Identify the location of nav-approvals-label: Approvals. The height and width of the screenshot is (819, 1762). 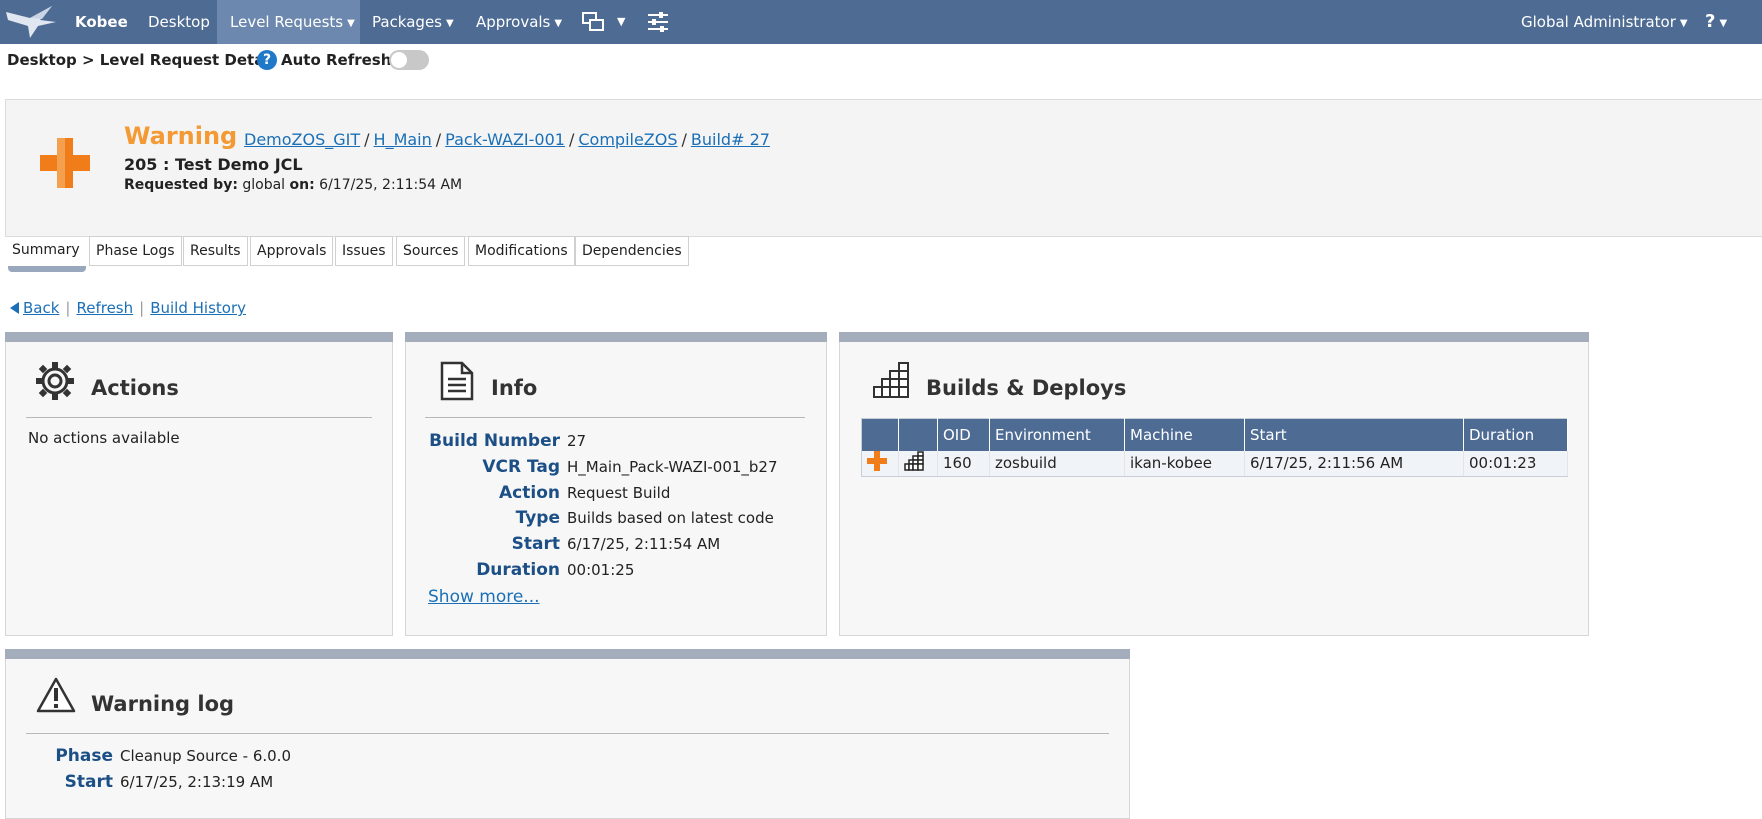
(513, 22).